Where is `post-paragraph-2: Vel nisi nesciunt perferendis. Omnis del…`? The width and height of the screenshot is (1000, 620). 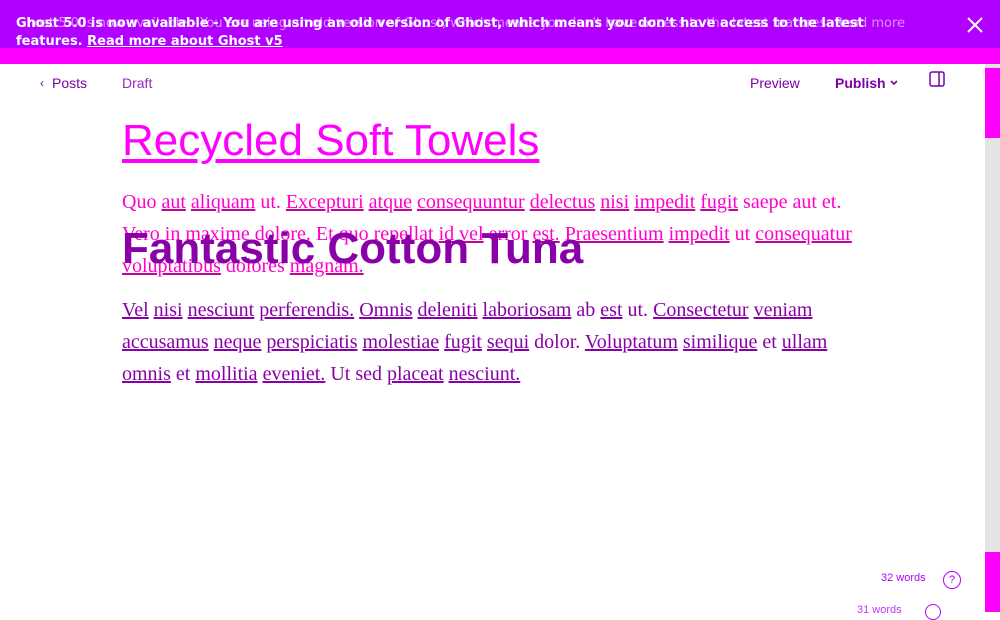
post-paragraph-2: Vel nisi nesciunt perferendis. Omnis del… is located at coordinates (487, 342).